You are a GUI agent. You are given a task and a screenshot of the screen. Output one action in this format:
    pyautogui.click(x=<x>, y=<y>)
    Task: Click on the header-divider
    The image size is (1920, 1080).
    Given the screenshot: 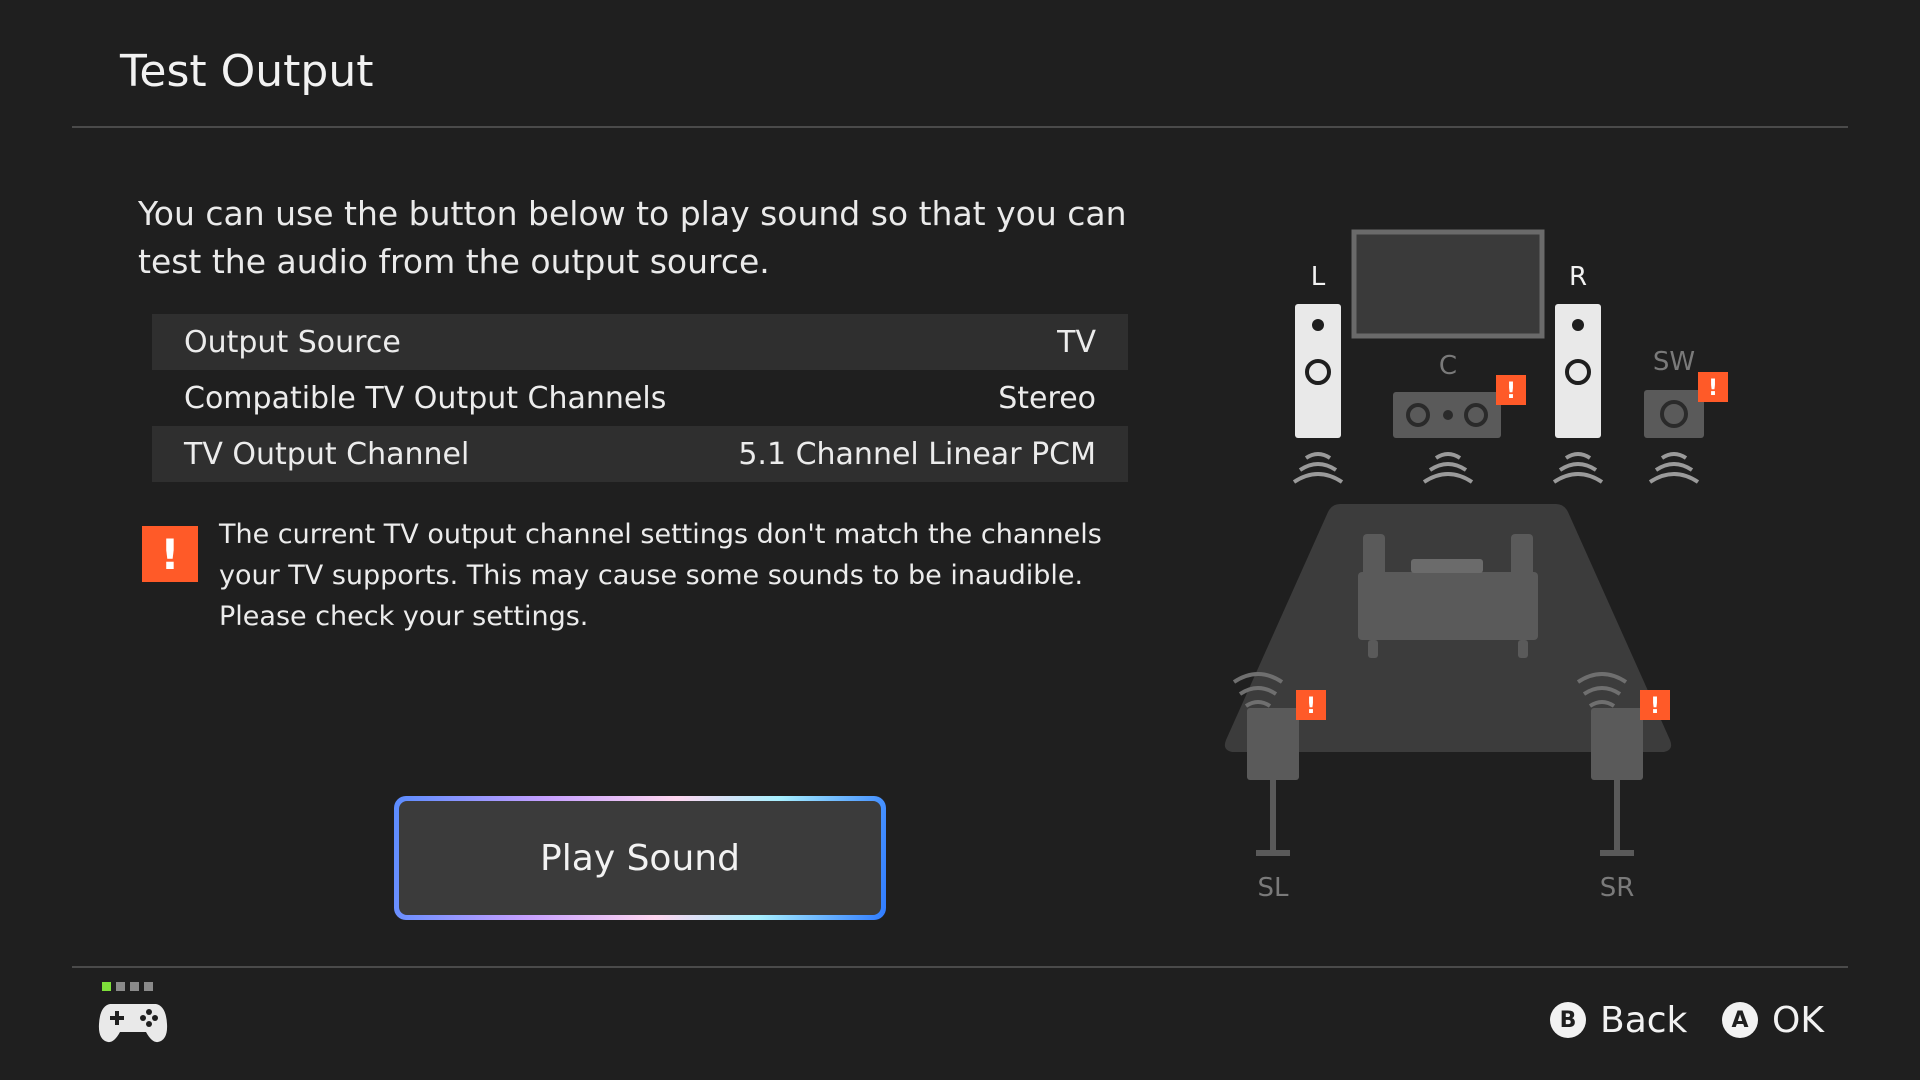 What is the action you would take?
    pyautogui.click(x=960, y=127)
    